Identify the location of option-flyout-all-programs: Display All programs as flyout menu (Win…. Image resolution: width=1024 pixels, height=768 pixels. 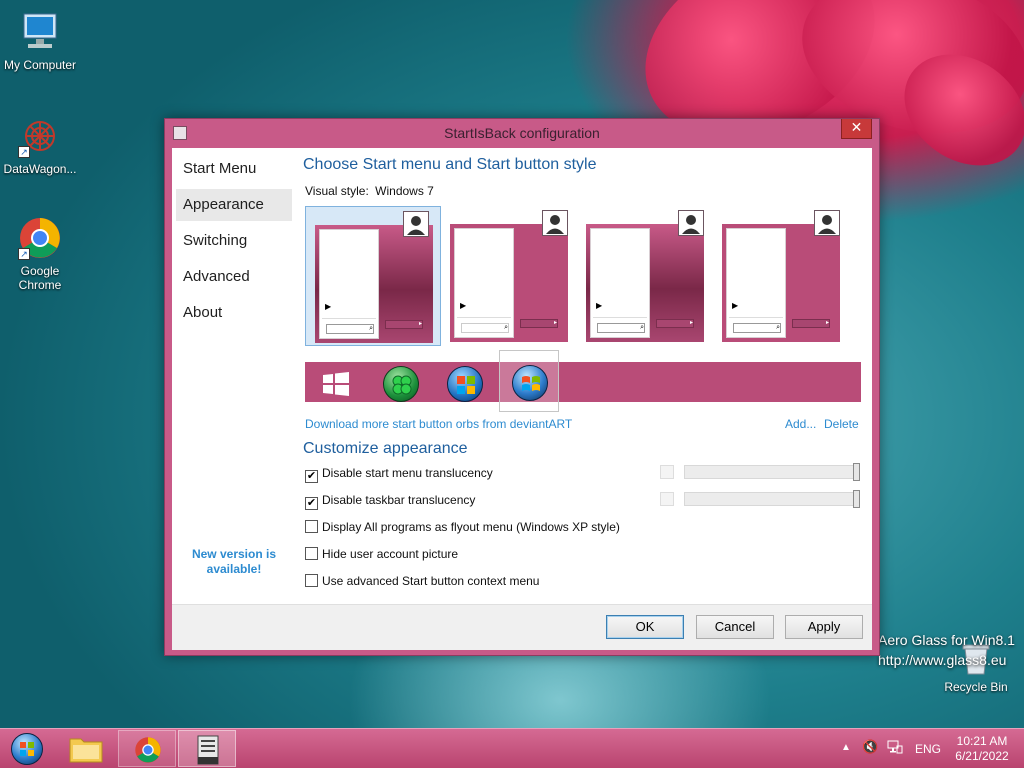
(462, 529).